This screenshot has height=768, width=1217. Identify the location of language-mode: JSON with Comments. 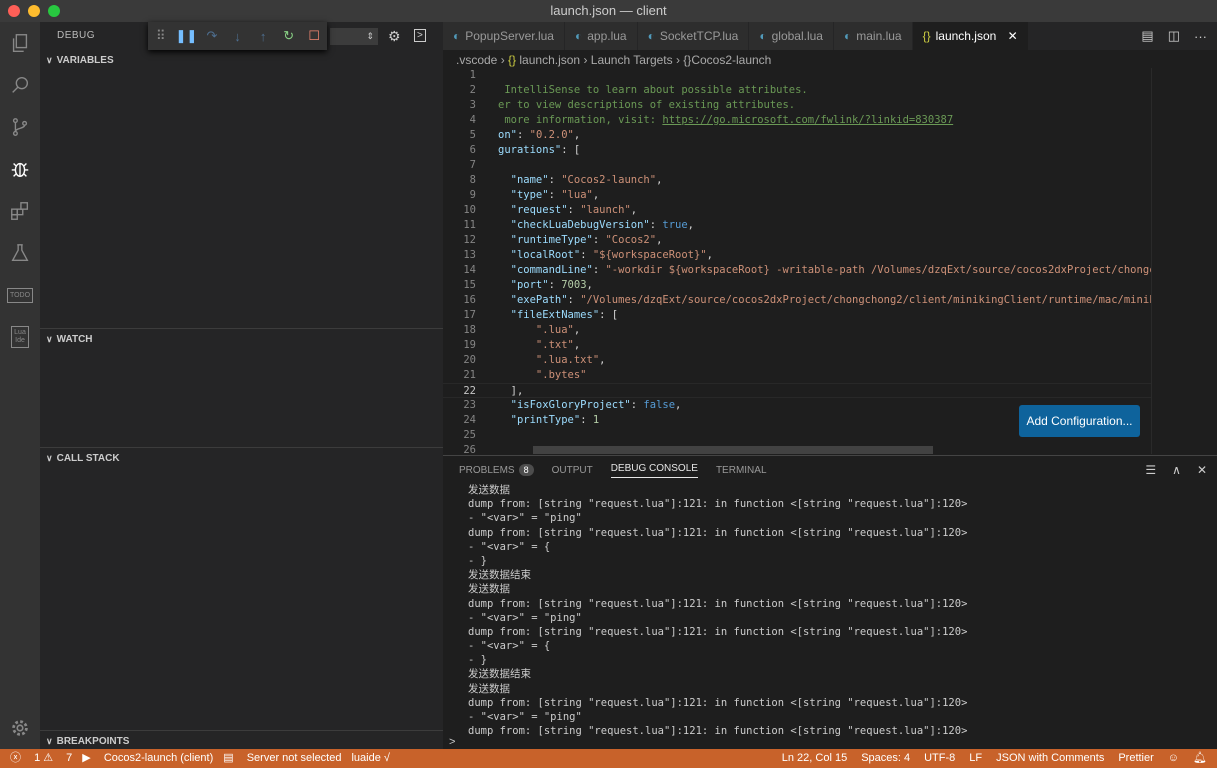
(1050, 758).